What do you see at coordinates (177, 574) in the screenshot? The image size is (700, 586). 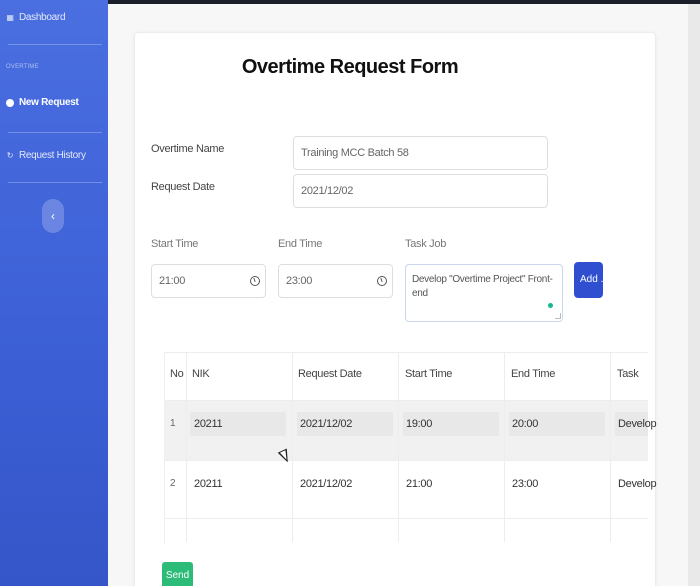 I see `send-button: Send` at bounding box center [177, 574].